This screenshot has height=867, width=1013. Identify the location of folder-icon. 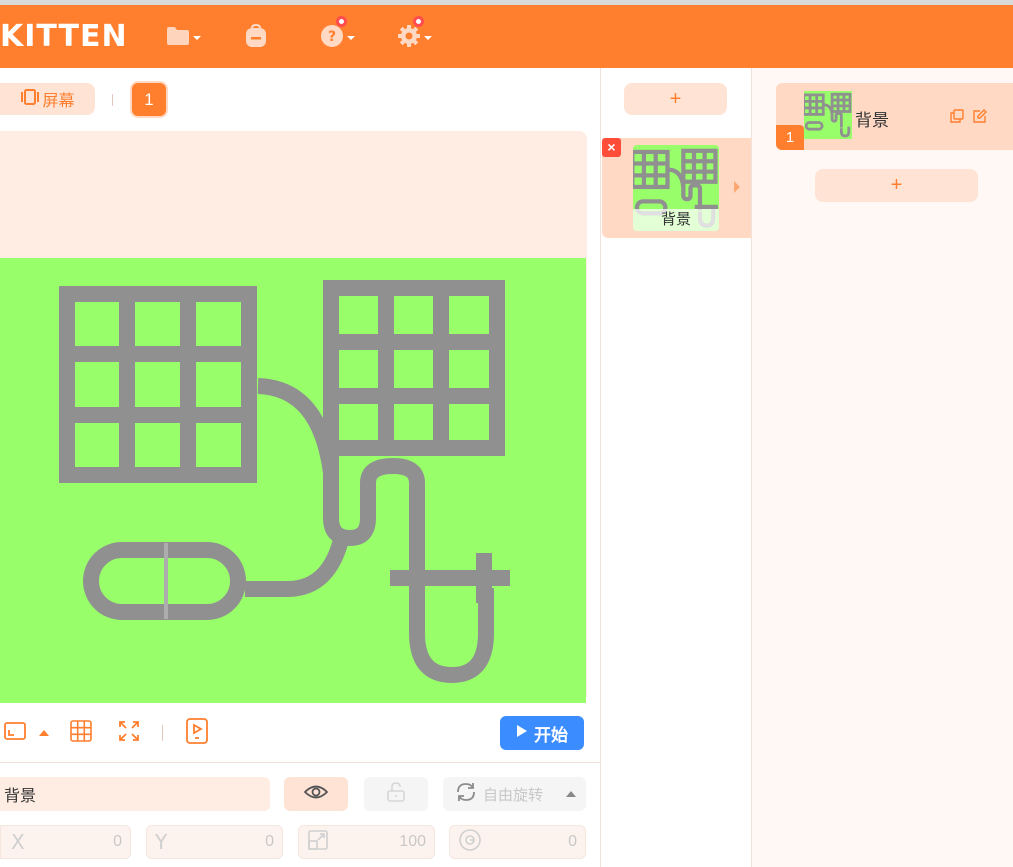
(178, 36).